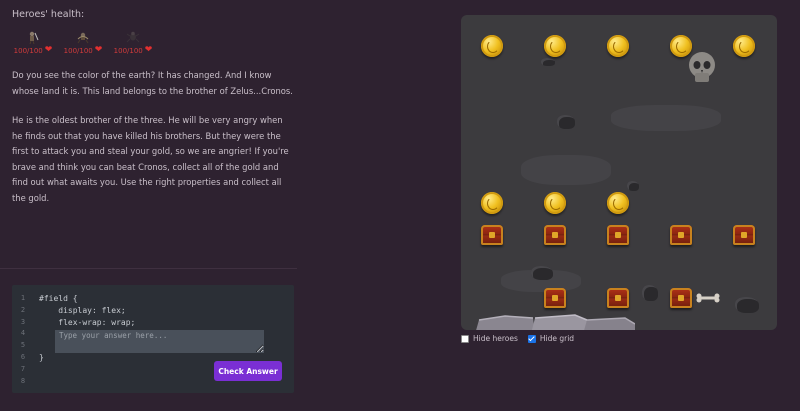  I want to click on code-line: #field {, so click(58, 298).